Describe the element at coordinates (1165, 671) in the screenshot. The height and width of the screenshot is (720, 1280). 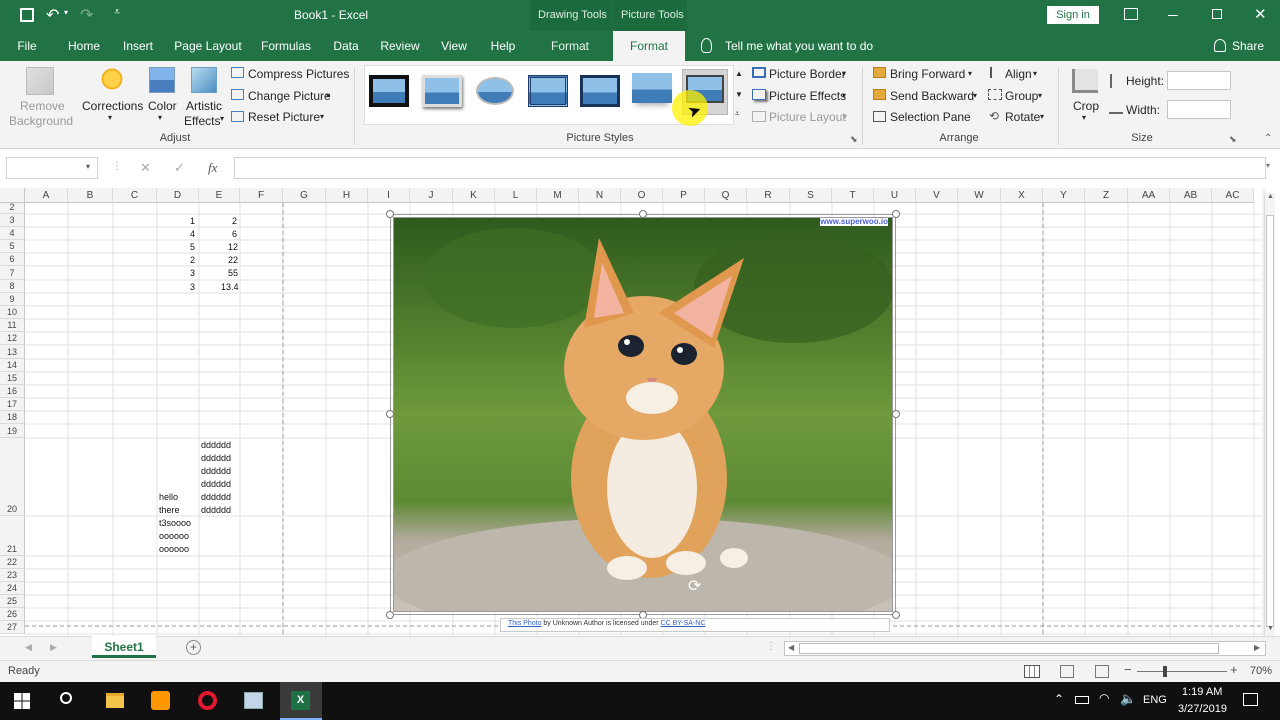
I see `zoom-slider-thumb` at that location.